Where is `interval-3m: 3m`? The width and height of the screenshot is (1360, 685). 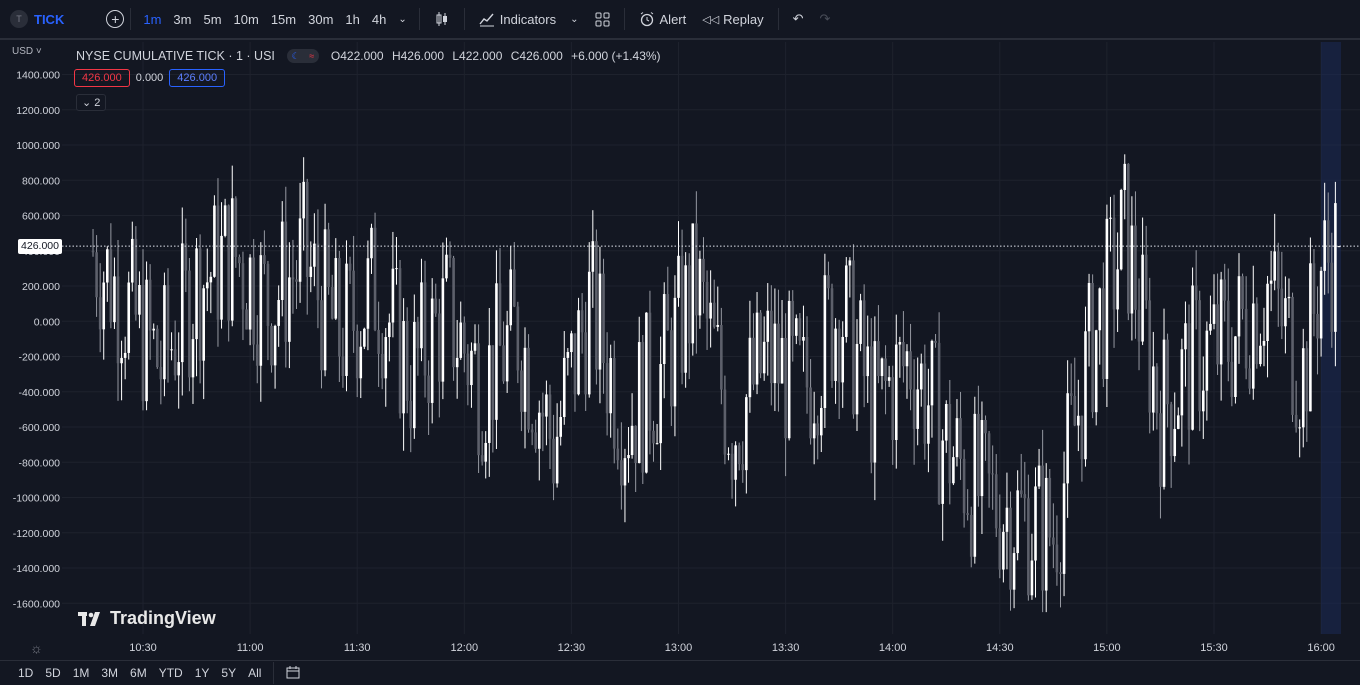
interval-3m: 3m is located at coordinates (182, 19).